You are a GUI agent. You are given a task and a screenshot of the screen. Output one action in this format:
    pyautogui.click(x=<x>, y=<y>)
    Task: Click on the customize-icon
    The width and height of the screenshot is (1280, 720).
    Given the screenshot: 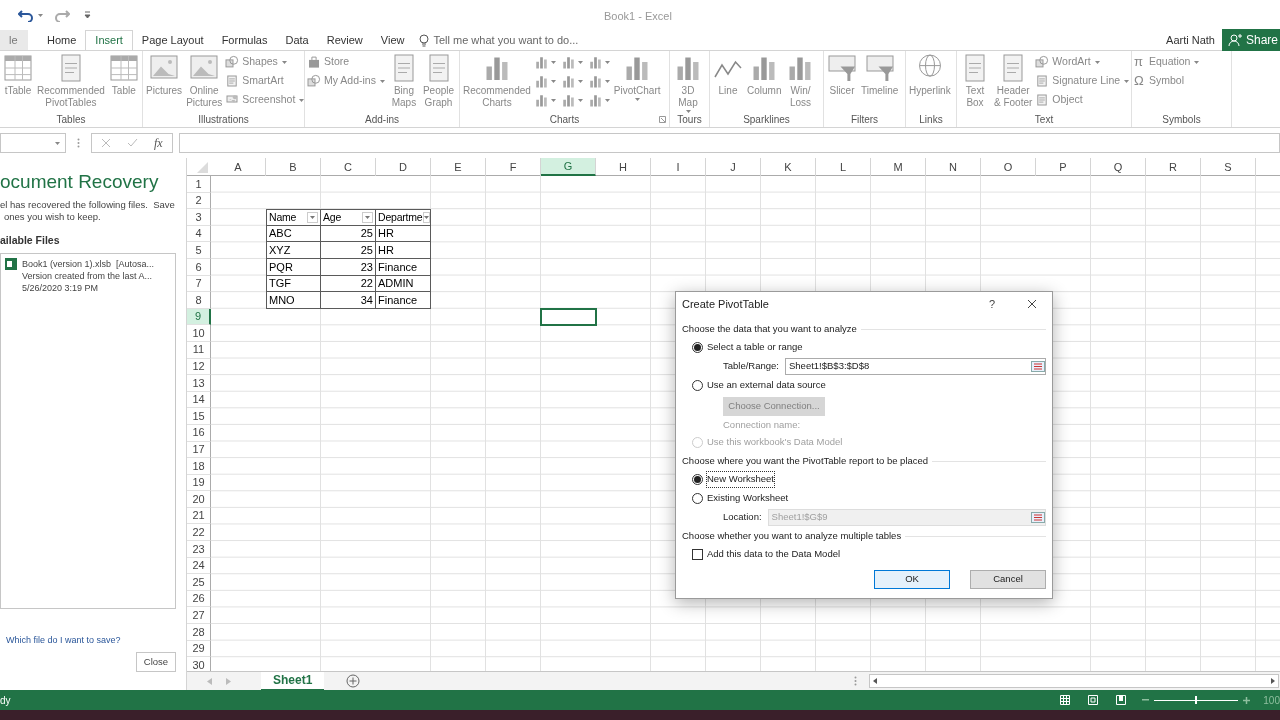 What is the action you would take?
    pyautogui.click(x=87, y=15)
    